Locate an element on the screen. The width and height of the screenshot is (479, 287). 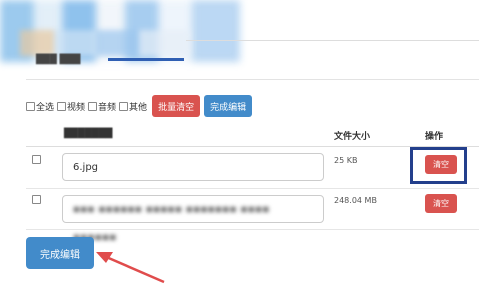
filter-other-checkbox: 其他 is located at coordinates (133, 106).